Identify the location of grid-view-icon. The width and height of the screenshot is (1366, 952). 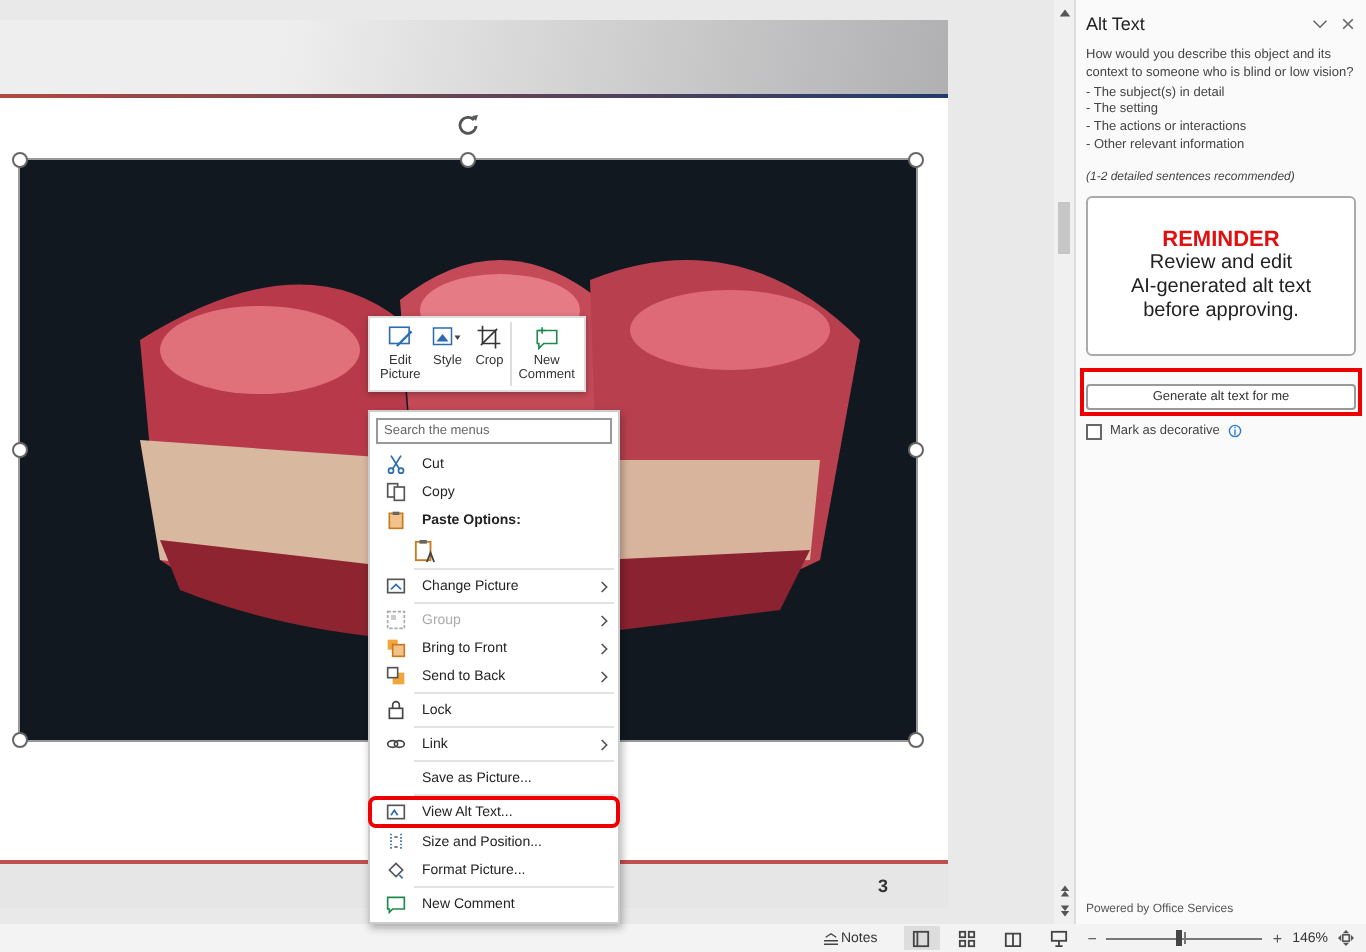
(967, 938).